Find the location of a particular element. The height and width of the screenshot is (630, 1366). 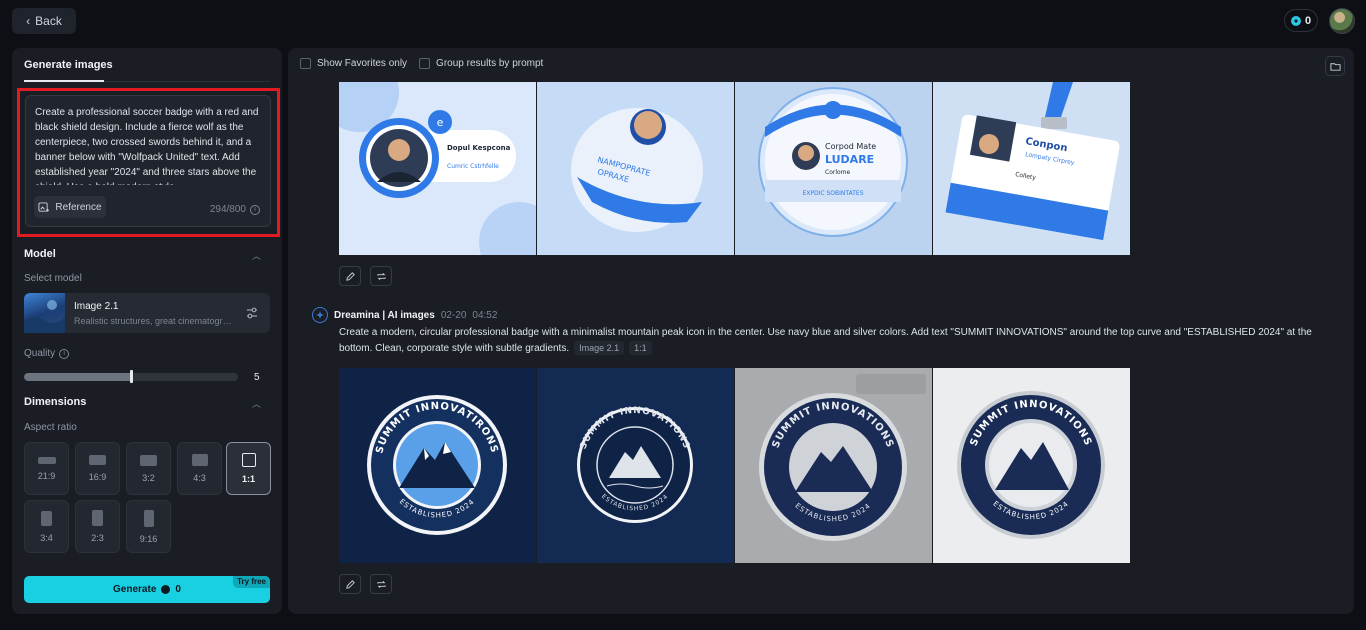

badge-title: Corpod Mate is located at coordinates (850, 146).